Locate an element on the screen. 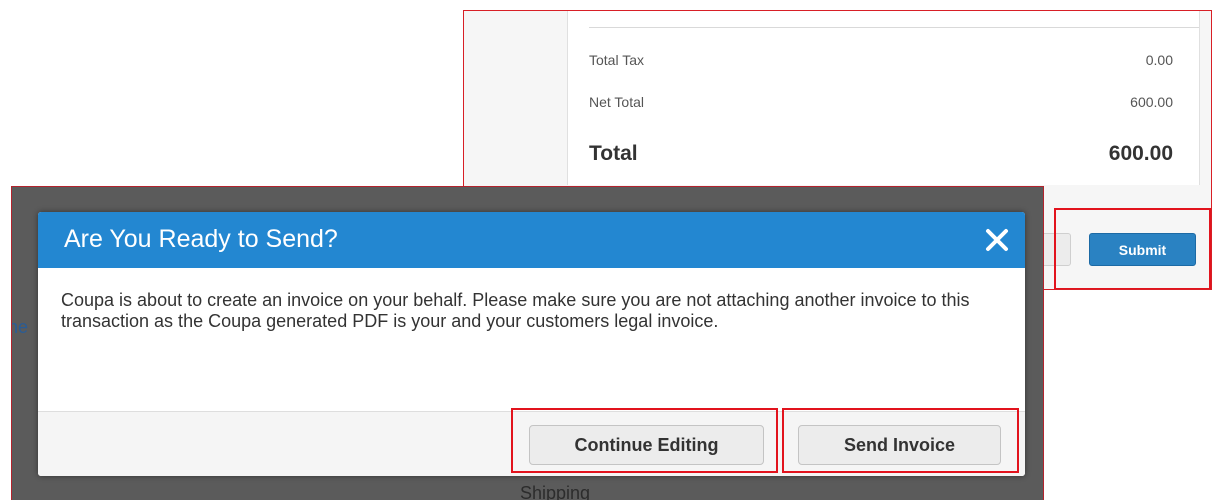 This screenshot has height=500, width=1213. divider is located at coordinates (894, 27).